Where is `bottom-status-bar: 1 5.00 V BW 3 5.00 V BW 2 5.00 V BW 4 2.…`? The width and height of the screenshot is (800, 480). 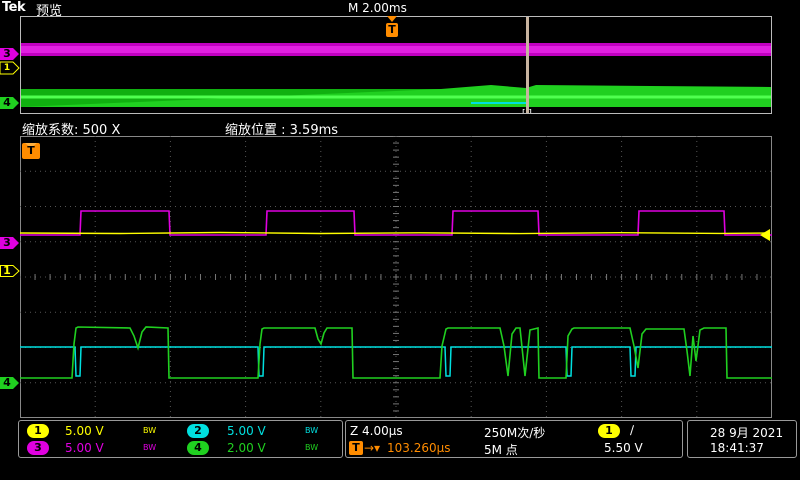
bottom-status-bar: 1 5.00 V BW 3 5.00 V BW 2 5.00 V BW 4 2.… is located at coordinates (400, 449).